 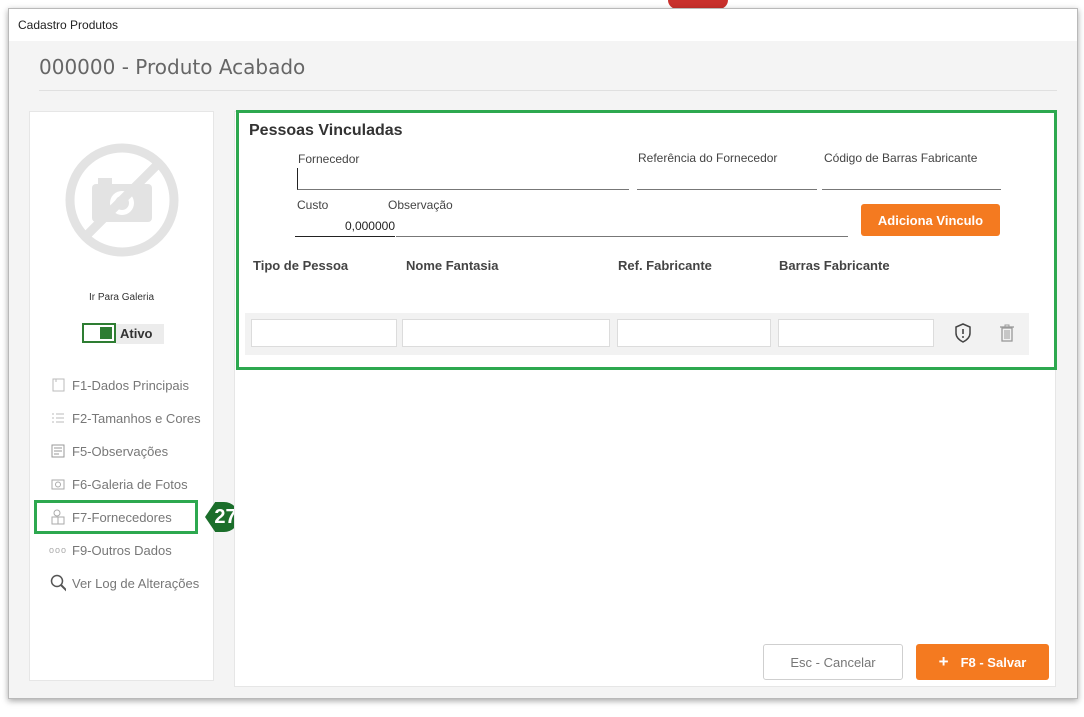 What do you see at coordinates (345, 226) in the screenshot?
I see `custo-input` at bounding box center [345, 226].